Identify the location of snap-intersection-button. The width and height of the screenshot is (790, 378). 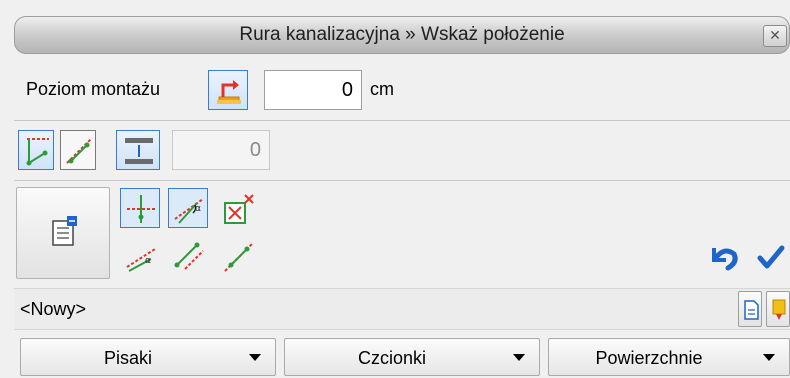
(140, 208).